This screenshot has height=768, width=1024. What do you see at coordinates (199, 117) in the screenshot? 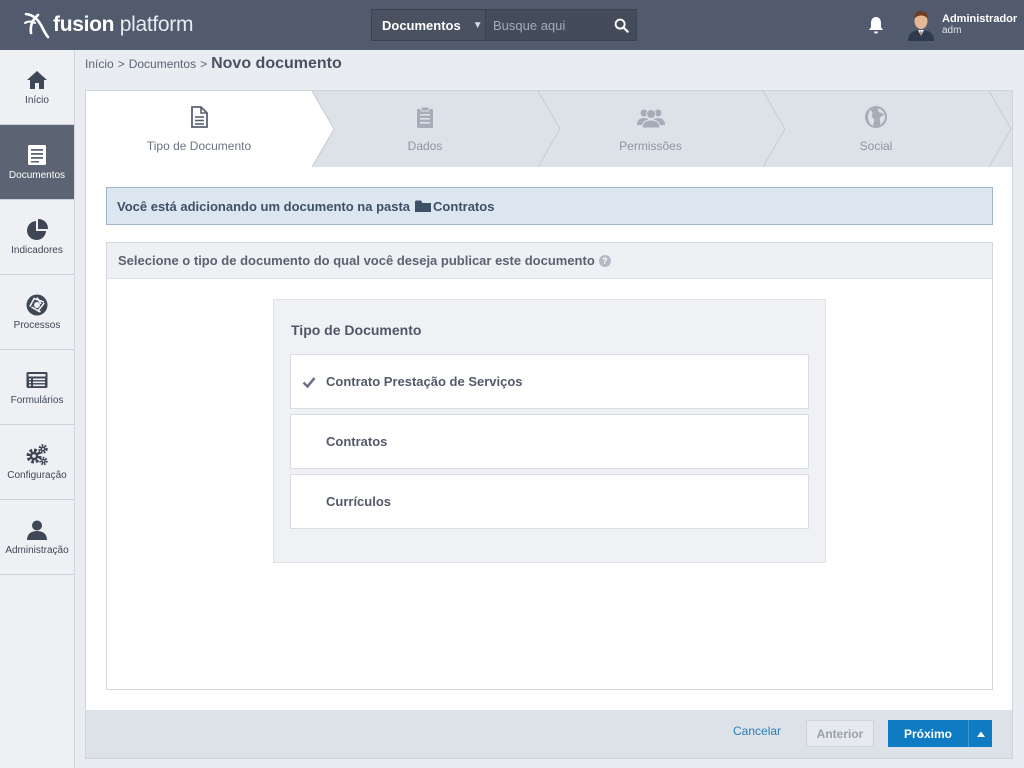
I see `file-icon` at bounding box center [199, 117].